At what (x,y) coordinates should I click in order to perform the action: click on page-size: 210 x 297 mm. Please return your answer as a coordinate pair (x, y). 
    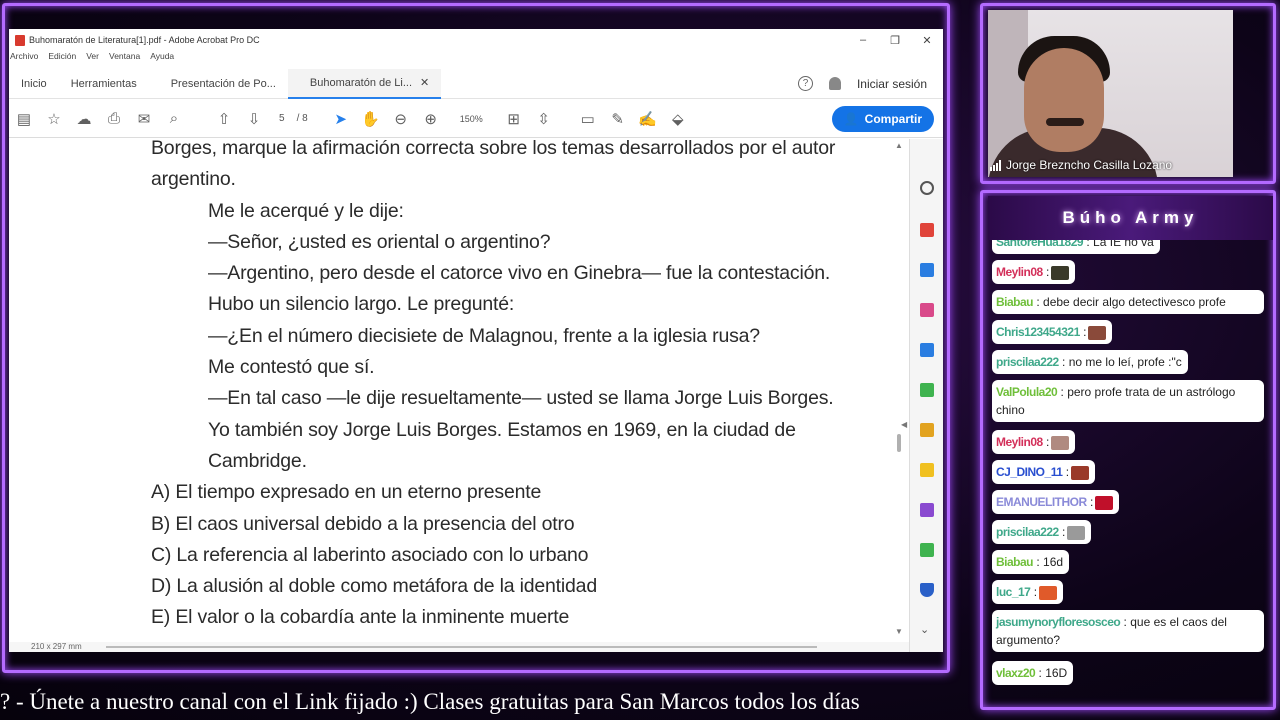
    Looking at the image, I should click on (56, 646).